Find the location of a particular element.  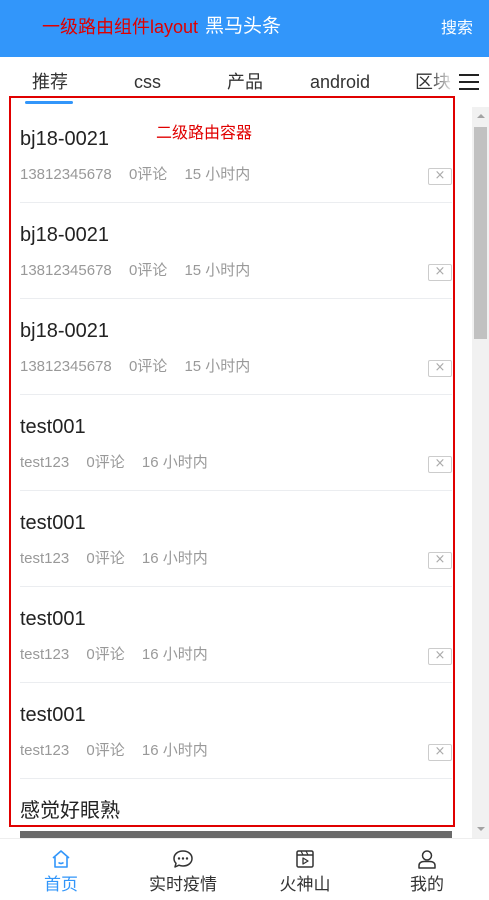

router-view-annotation: 二级路由容器 is located at coordinates (204, 133).